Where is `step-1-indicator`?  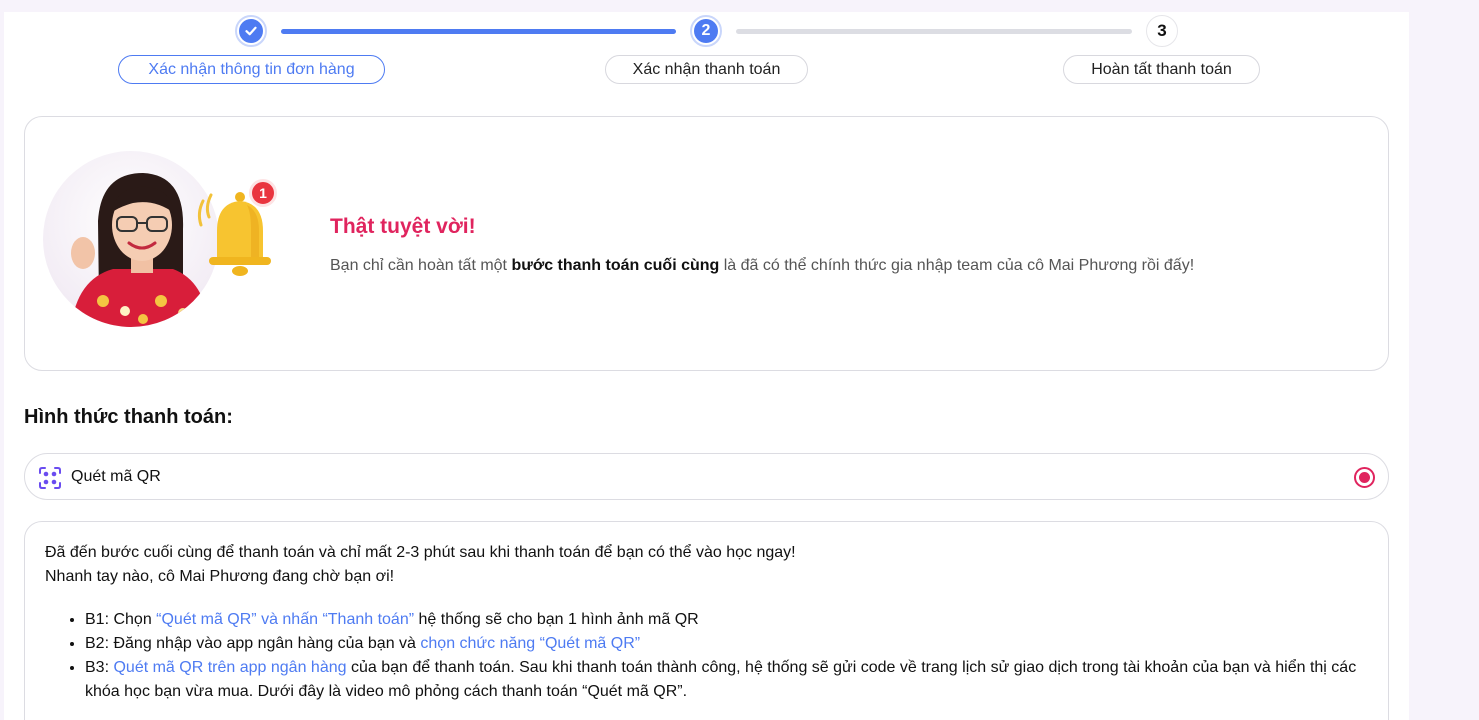 step-1-indicator is located at coordinates (251, 31).